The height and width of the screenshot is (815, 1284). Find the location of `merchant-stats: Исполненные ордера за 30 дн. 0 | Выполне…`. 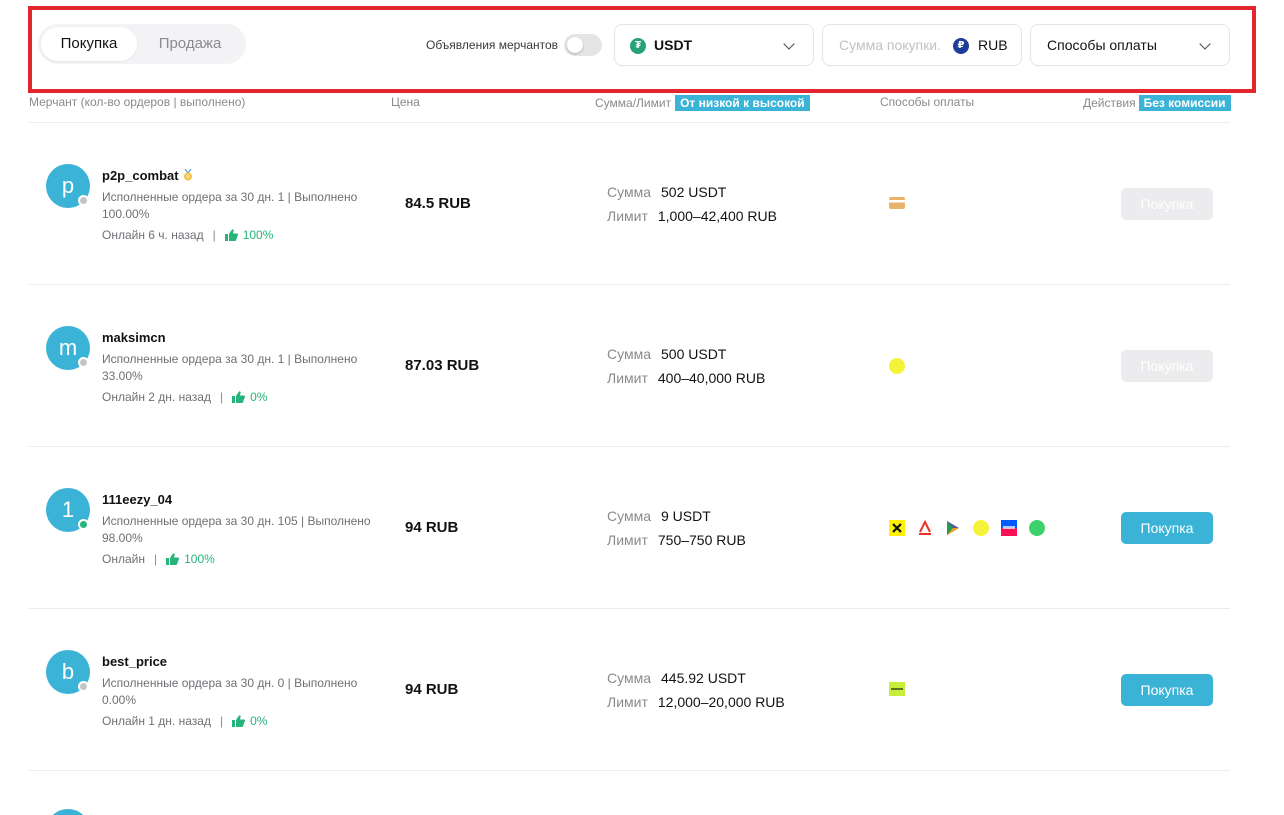

merchant-stats: Исполненные ордера за 30 дн. 0 | Выполне… is located at coordinates (230, 691).